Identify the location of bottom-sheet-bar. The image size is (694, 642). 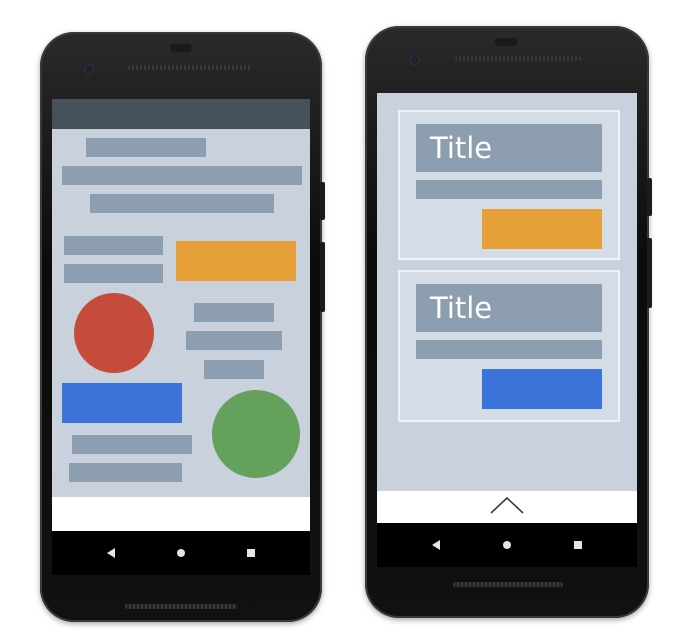
(507, 507).